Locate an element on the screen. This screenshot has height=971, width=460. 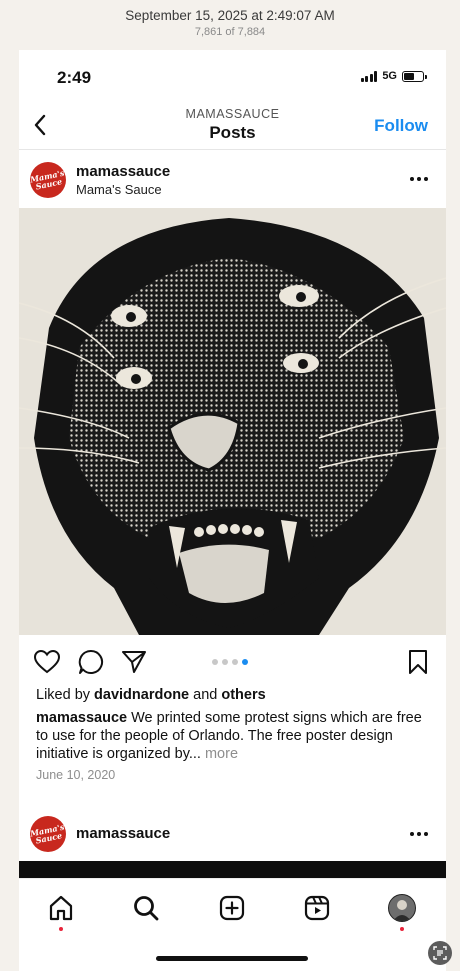
photo-count: 7,861 of 7,884 is located at coordinates (230, 32).